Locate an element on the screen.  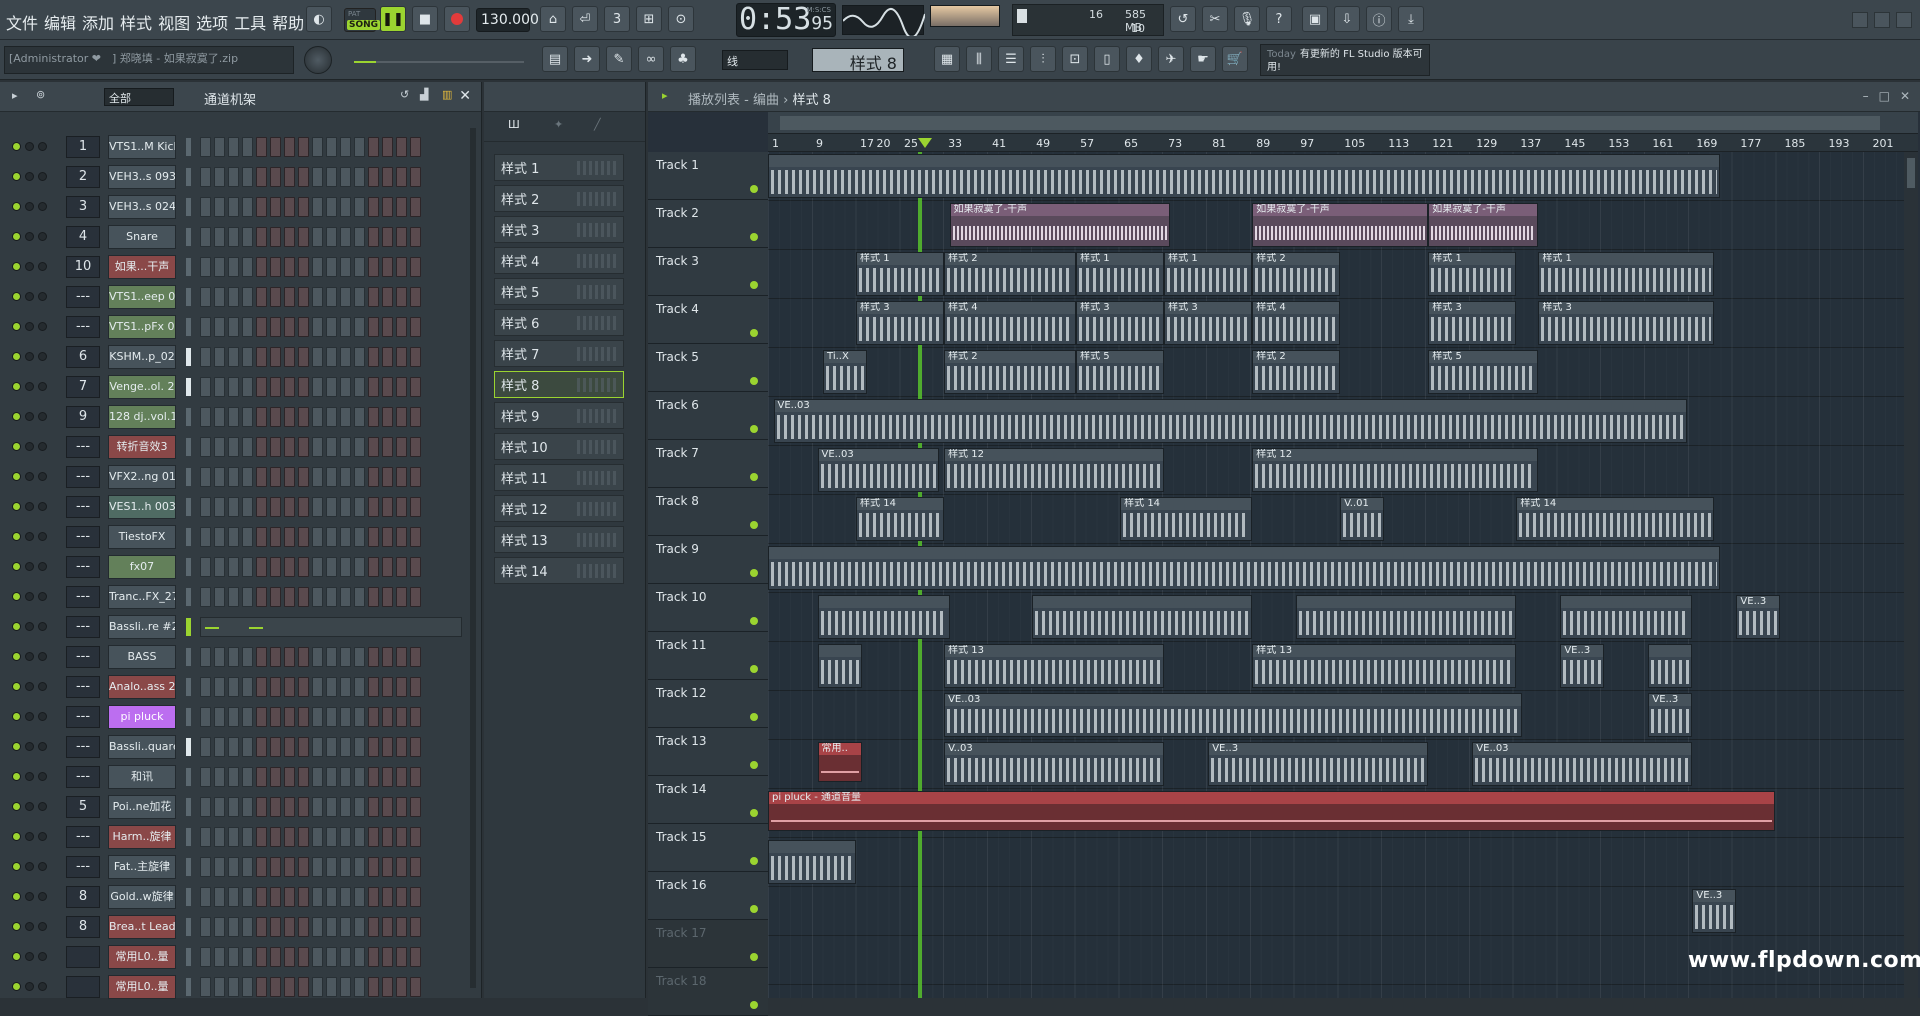
channel-name-button: 转折音效3 is located at coordinates (142, 447).